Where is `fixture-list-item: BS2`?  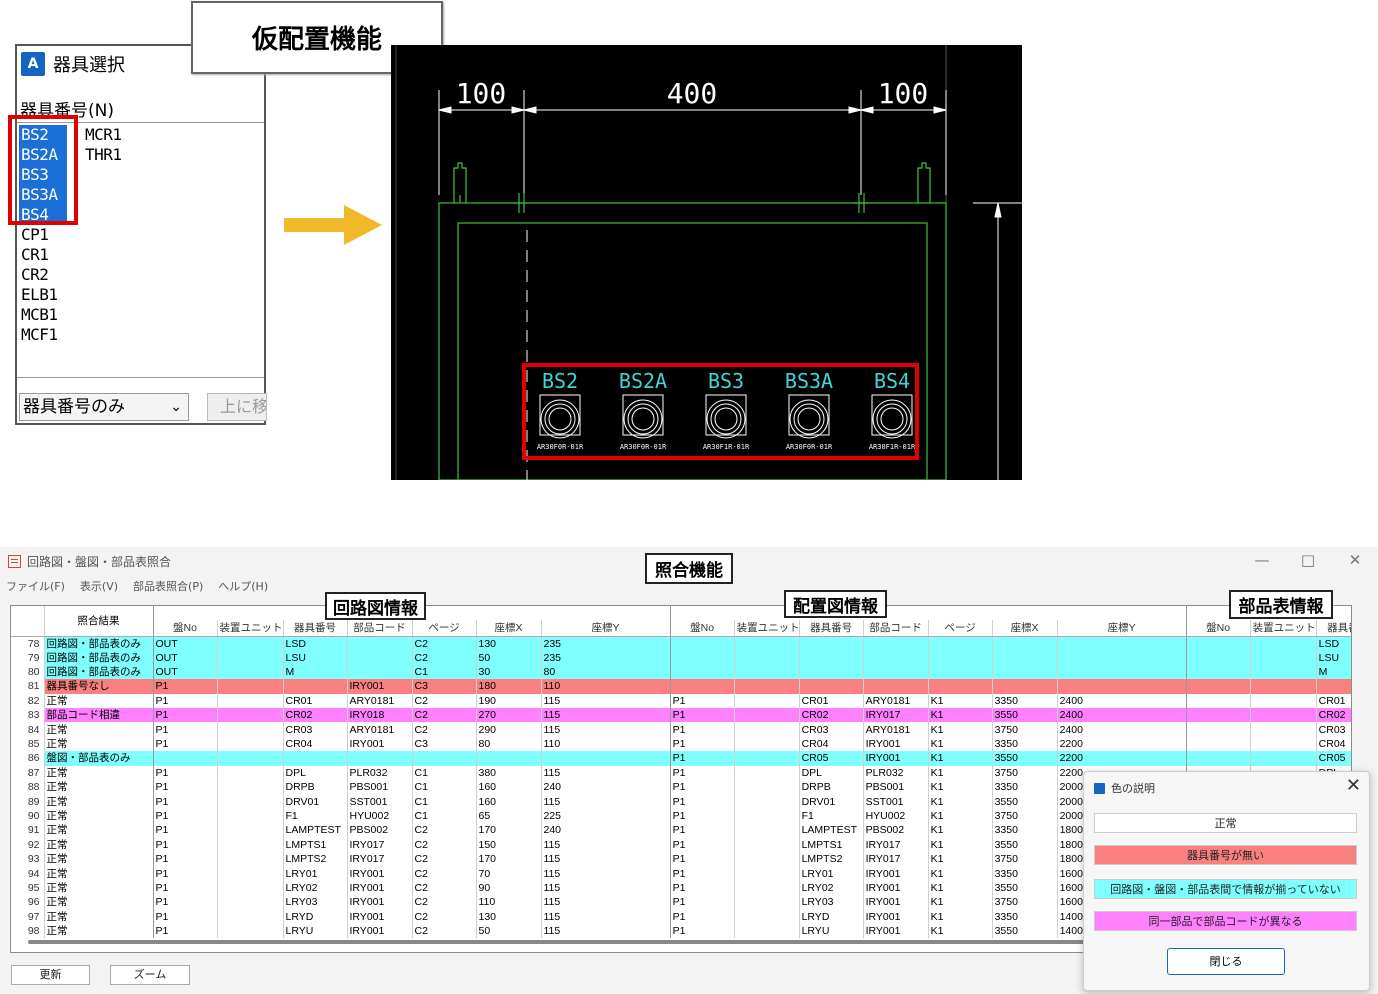 fixture-list-item: BS2 is located at coordinates (43, 135).